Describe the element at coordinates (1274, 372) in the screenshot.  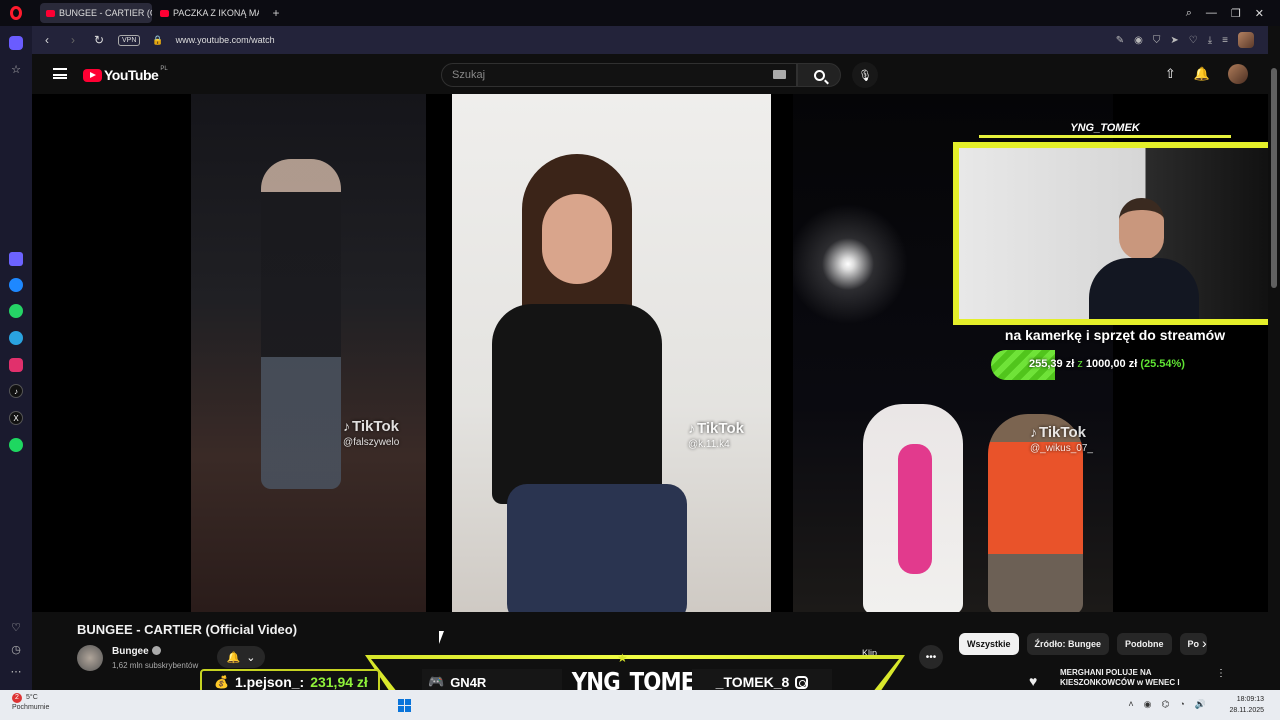
I see `page-scrollbar` at that location.